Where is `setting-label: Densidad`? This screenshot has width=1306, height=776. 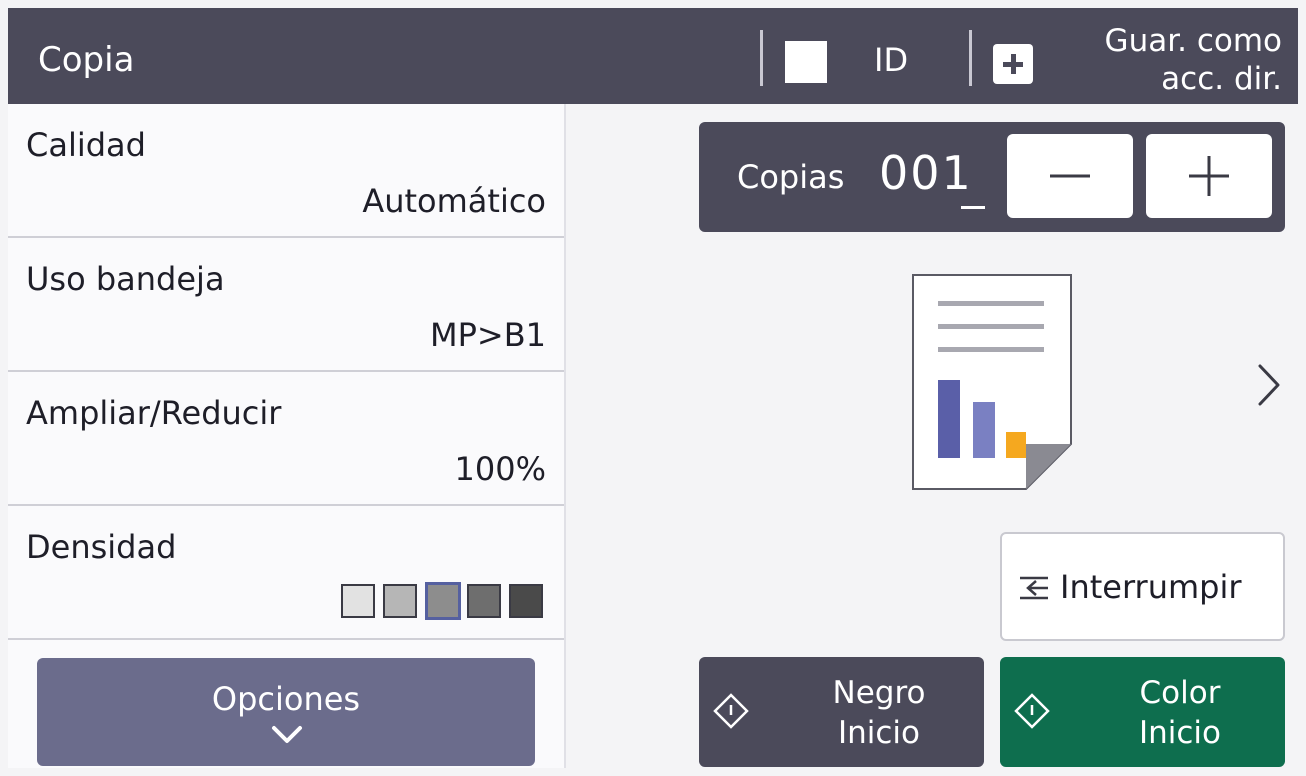
setting-label: Densidad is located at coordinates (101, 547).